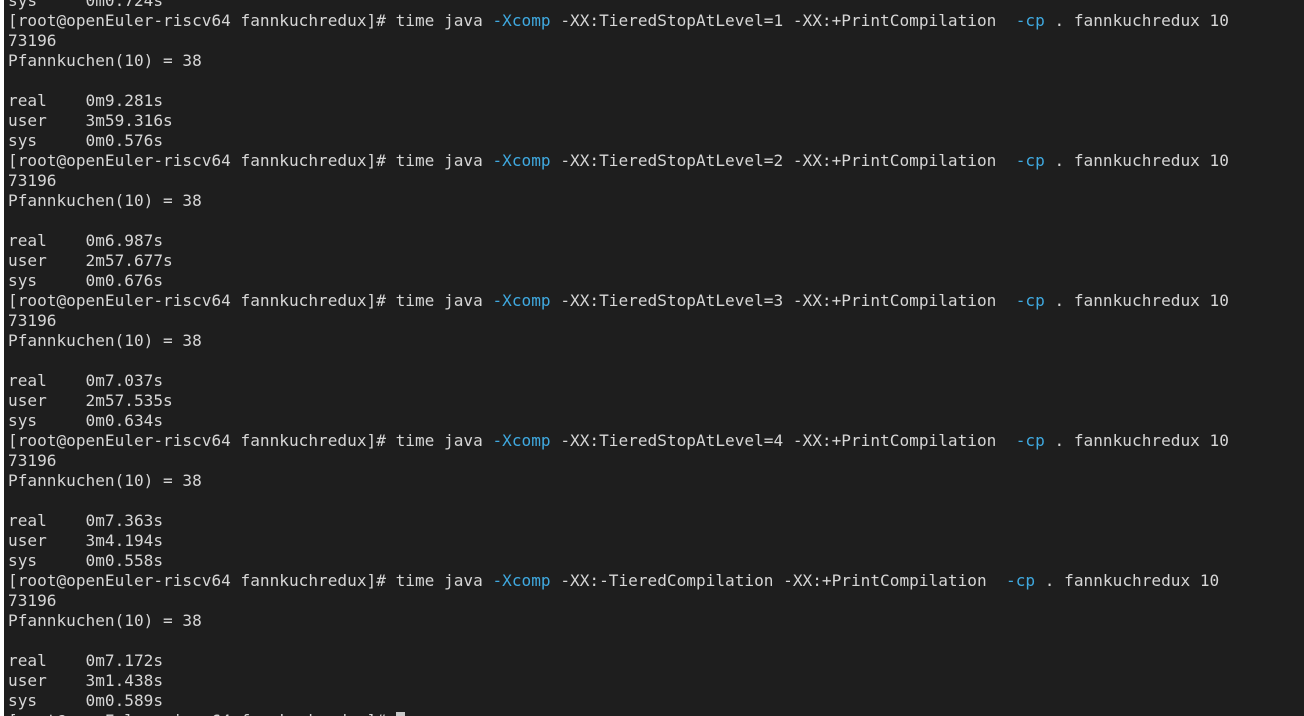  What do you see at coordinates (86, 660) in the screenshot?
I see `output-line: real 0m7.172s` at bounding box center [86, 660].